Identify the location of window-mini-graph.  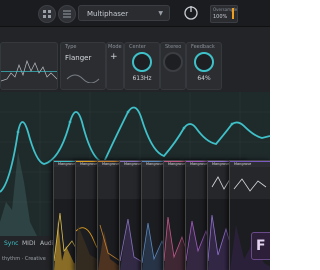
(250, 185).